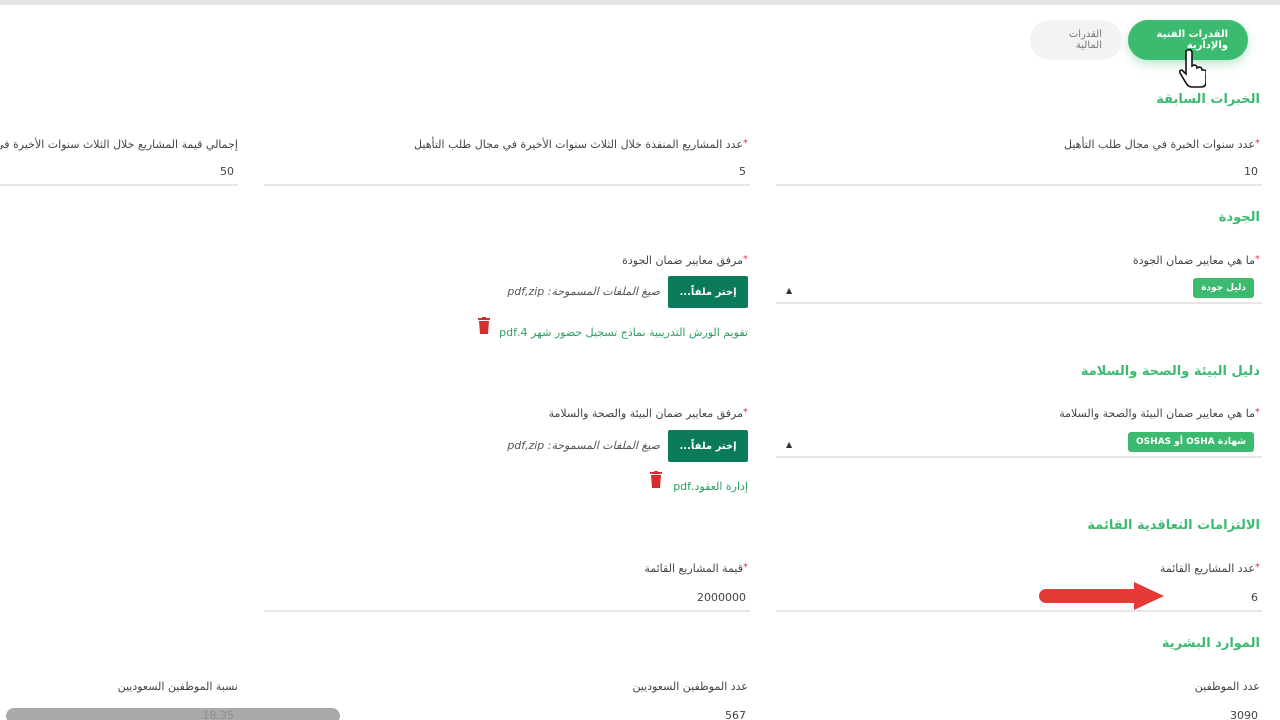 The width and height of the screenshot is (1280, 720). I want to click on section-contracts: الالتزامات التعاقدية القائمة, so click(1173, 525).